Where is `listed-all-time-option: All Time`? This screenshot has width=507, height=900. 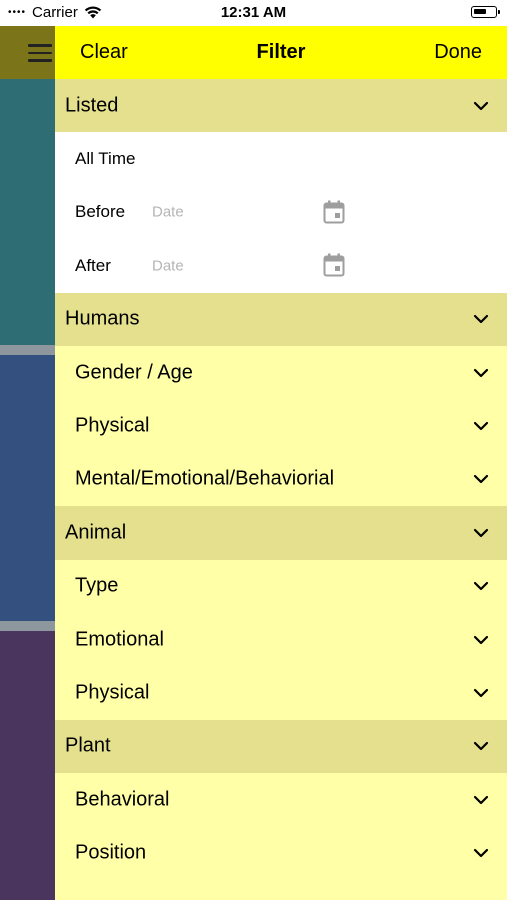 listed-all-time-option: All Time is located at coordinates (281, 159).